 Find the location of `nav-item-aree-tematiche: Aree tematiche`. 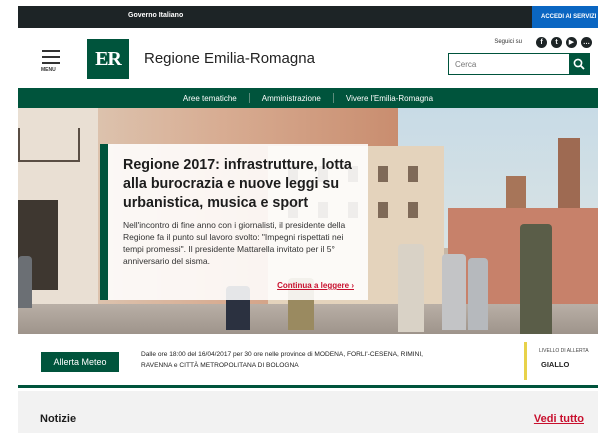

nav-item-aree-tematiche: Aree tematiche is located at coordinates (210, 98).